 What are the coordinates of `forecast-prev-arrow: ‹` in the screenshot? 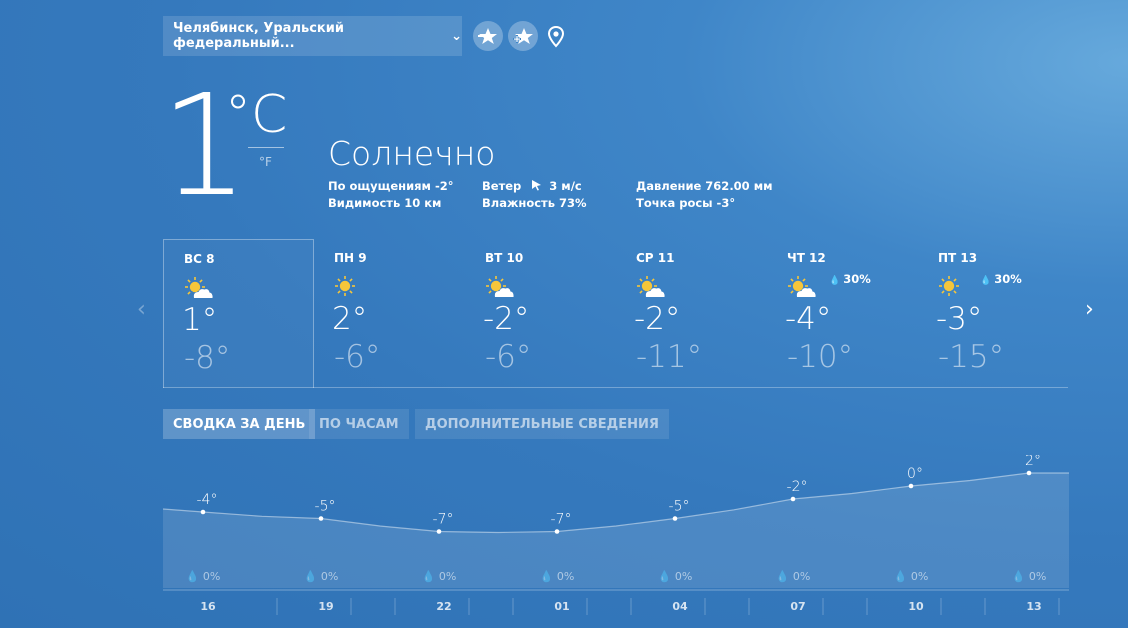 It's located at (141, 309).